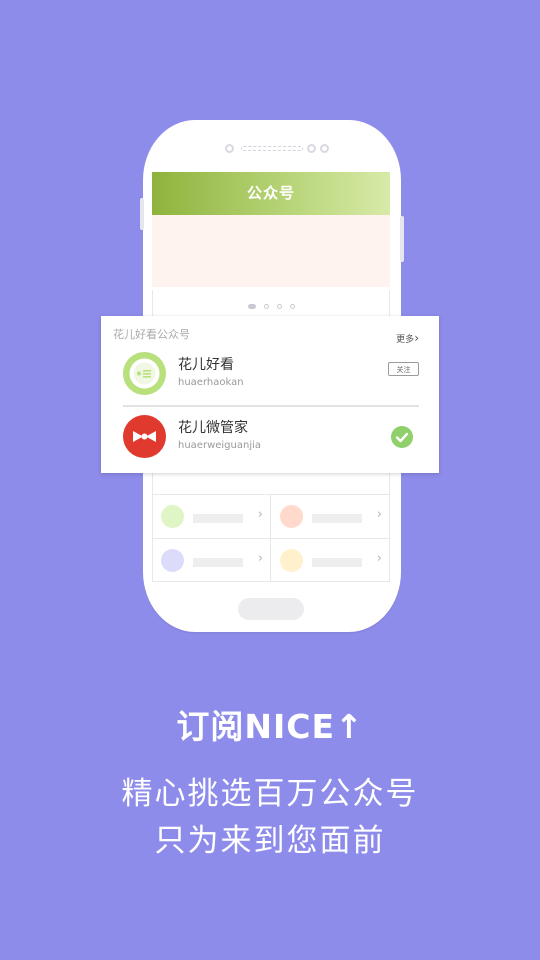 The height and width of the screenshot is (960, 540). Describe the element at coordinates (271, 193) in the screenshot. I see `screen-title: 公众号` at that location.